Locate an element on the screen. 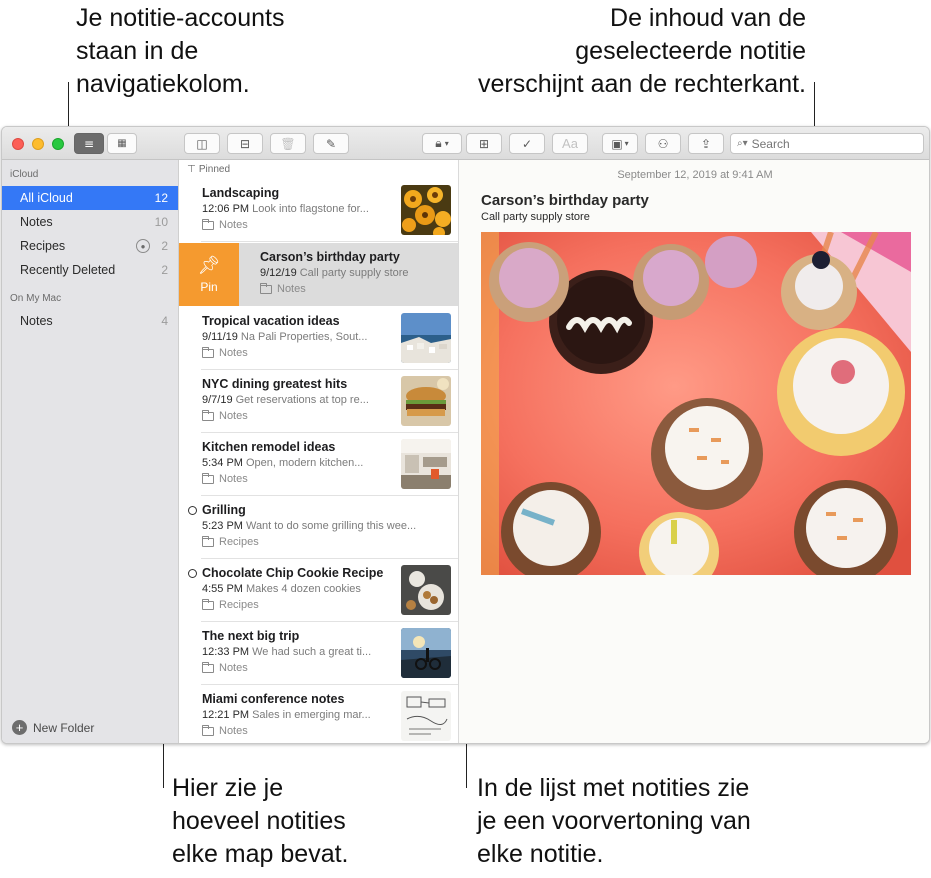 The height and width of the screenshot is (878, 931). note-title: Chocolate Chip Cookie Recipe is located at coordinates (293, 573).